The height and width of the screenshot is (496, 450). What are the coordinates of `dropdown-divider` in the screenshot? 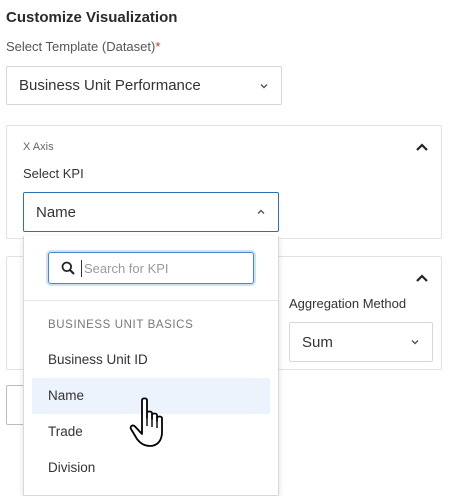 It's located at (151, 300).